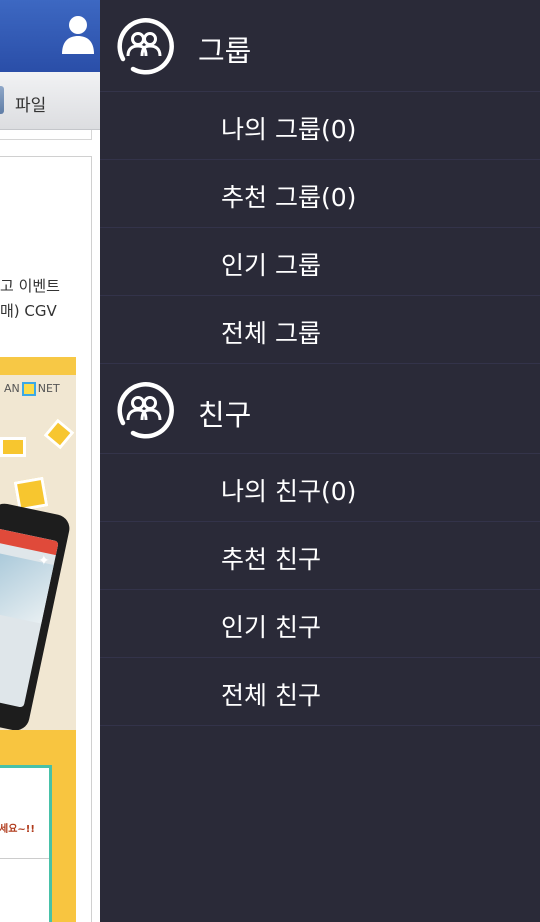 This screenshot has width=540, height=922. What do you see at coordinates (271, 559) in the screenshot?
I see `menu-item-label: 추천 친구` at bounding box center [271, 559].